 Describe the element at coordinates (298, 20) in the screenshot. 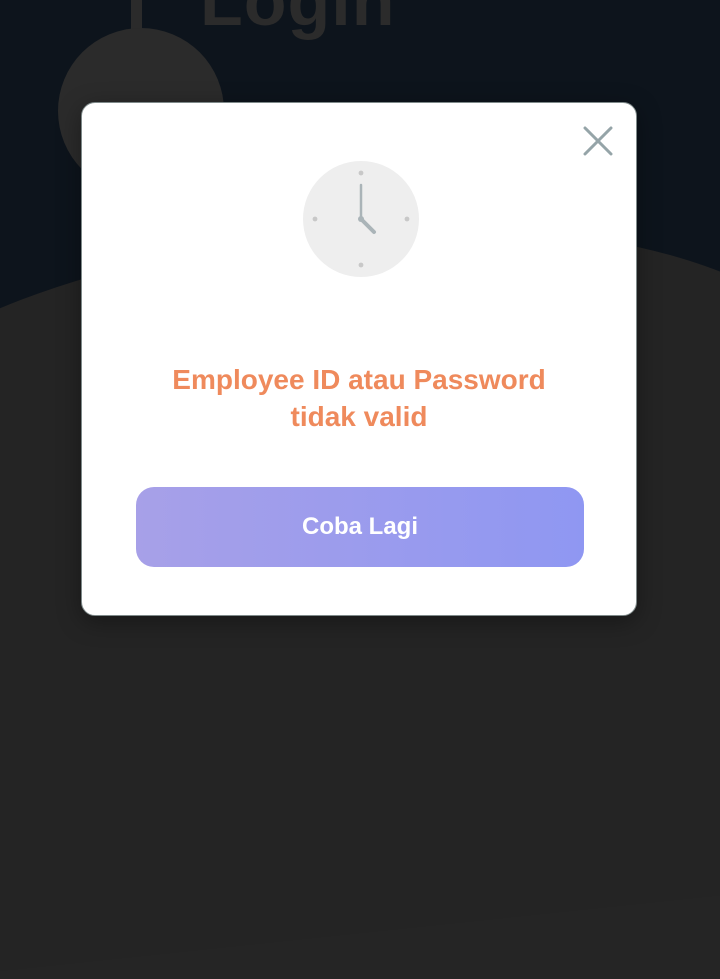

I see `background-page-title: Login` at that location.